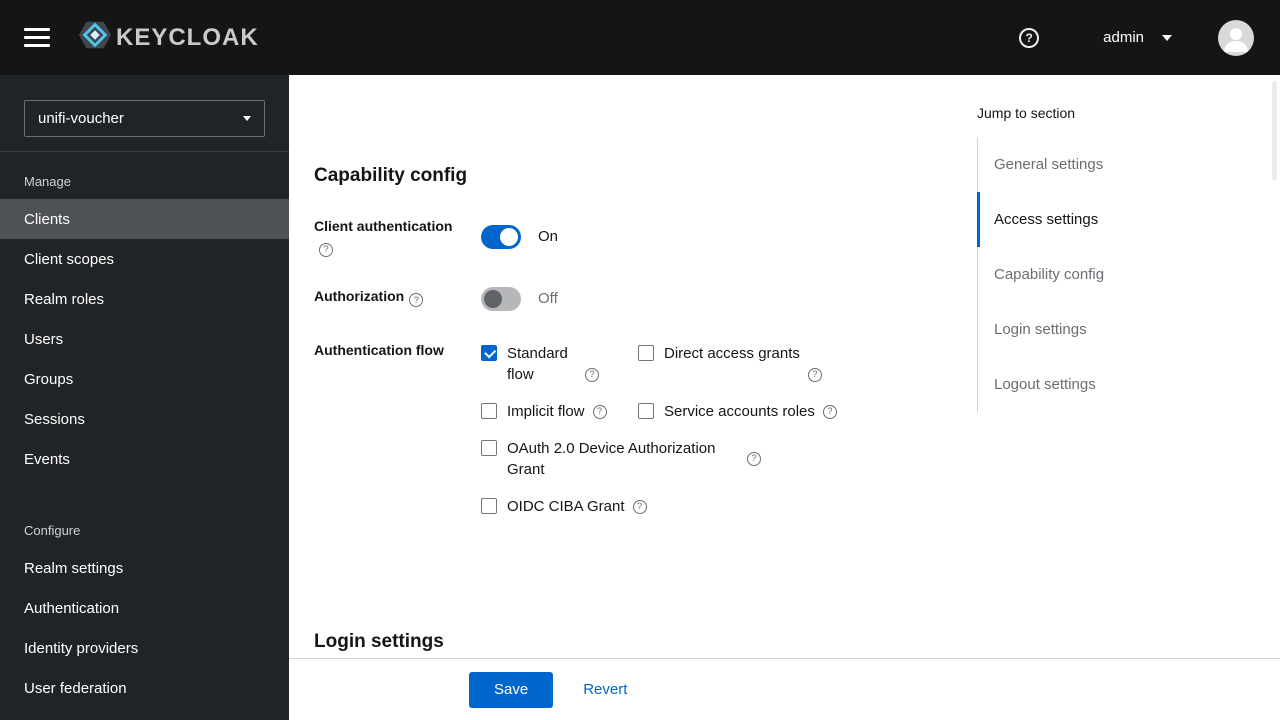 This screenshot has width=1280, height=720. I want to click on sidebar-item-events: Events, so click(144, 459).